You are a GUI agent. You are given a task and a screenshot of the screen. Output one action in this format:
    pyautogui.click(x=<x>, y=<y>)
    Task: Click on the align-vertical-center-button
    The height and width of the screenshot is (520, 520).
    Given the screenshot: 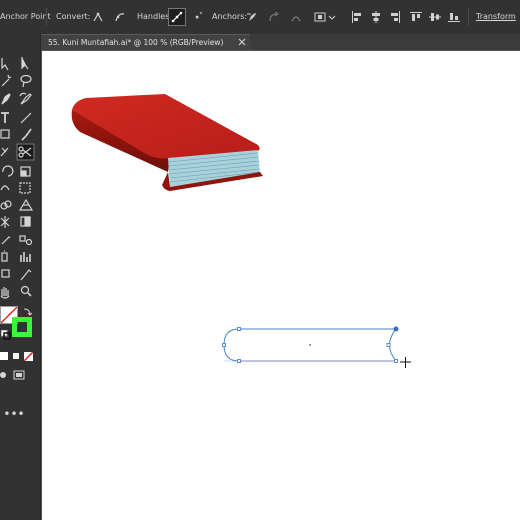 What is the action you would take?
    pyautogui.click(x=435, y=17)
    